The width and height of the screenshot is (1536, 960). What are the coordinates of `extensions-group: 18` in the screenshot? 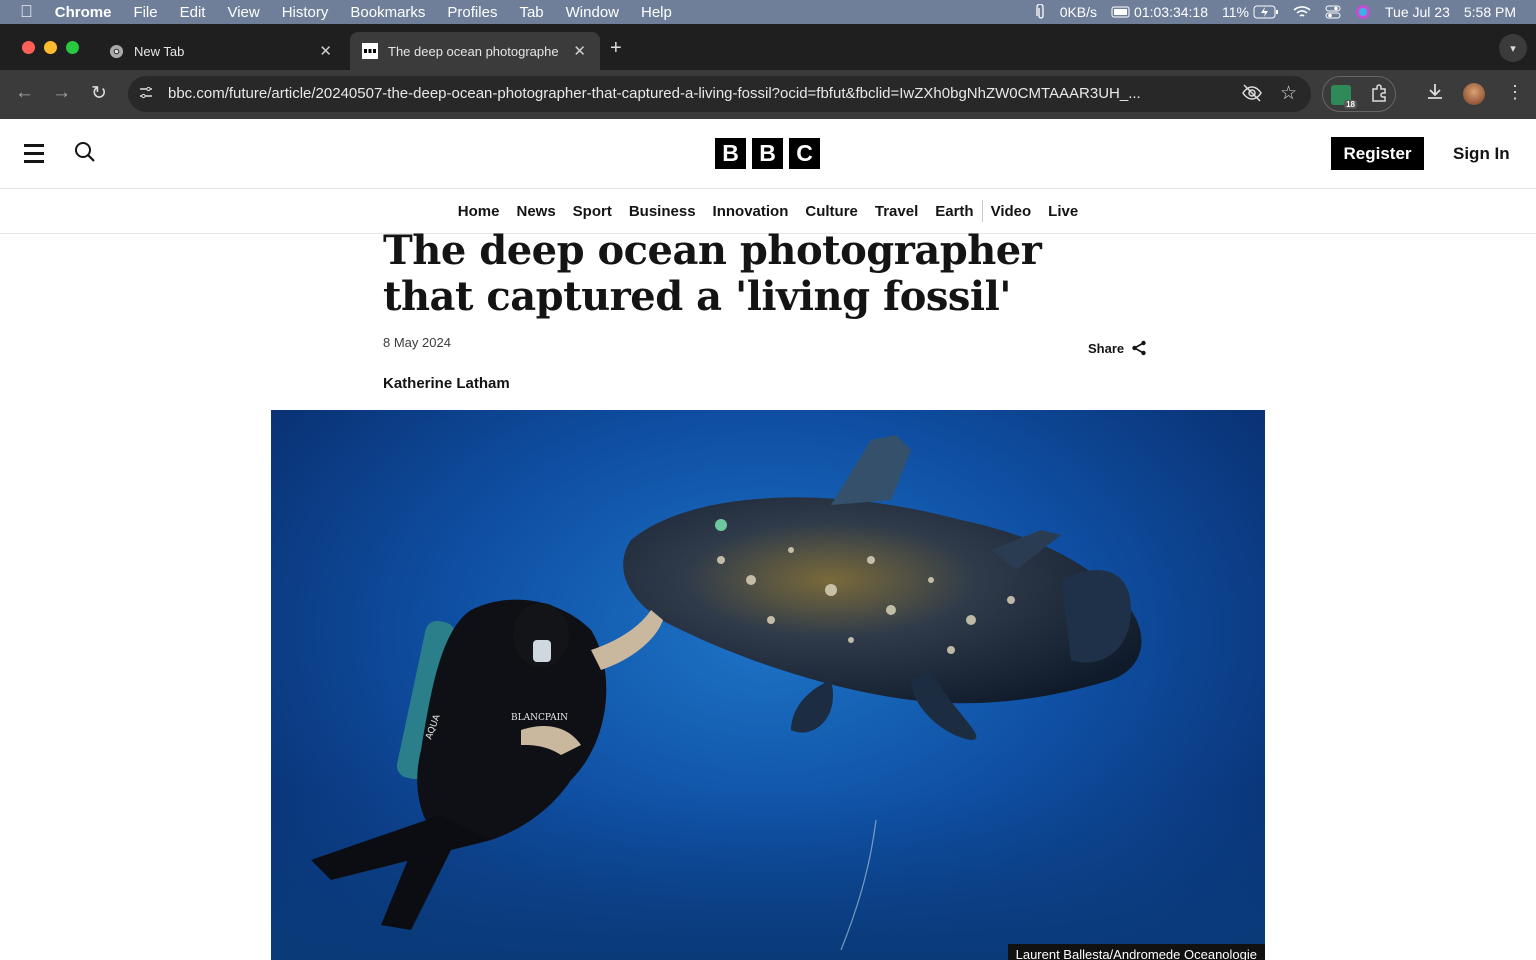 It's located at (1359, 94).